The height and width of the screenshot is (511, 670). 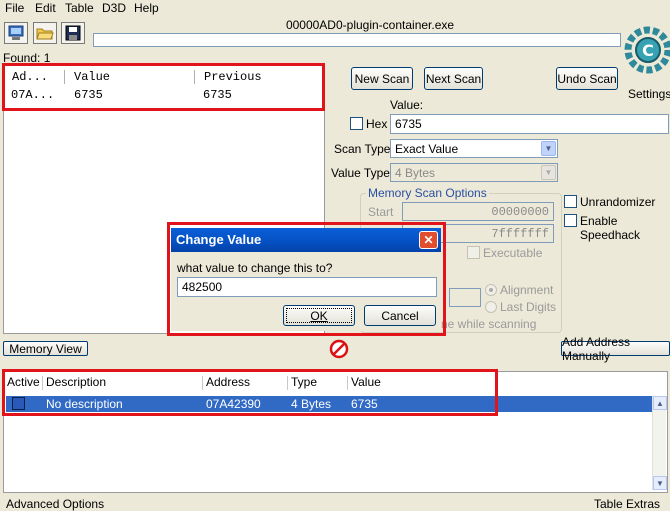 What do you see at coordinates (491, 290) in the screenshot?
I see `alignment-radio` at bounding box center [491, 290].